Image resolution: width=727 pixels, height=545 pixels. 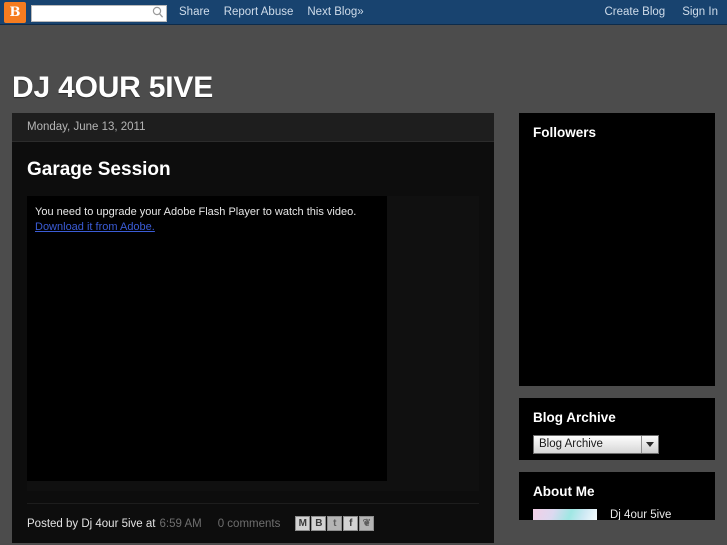 I want to click on blog-archive-widget-title: Blog Archive, so click(x=574, y=417).